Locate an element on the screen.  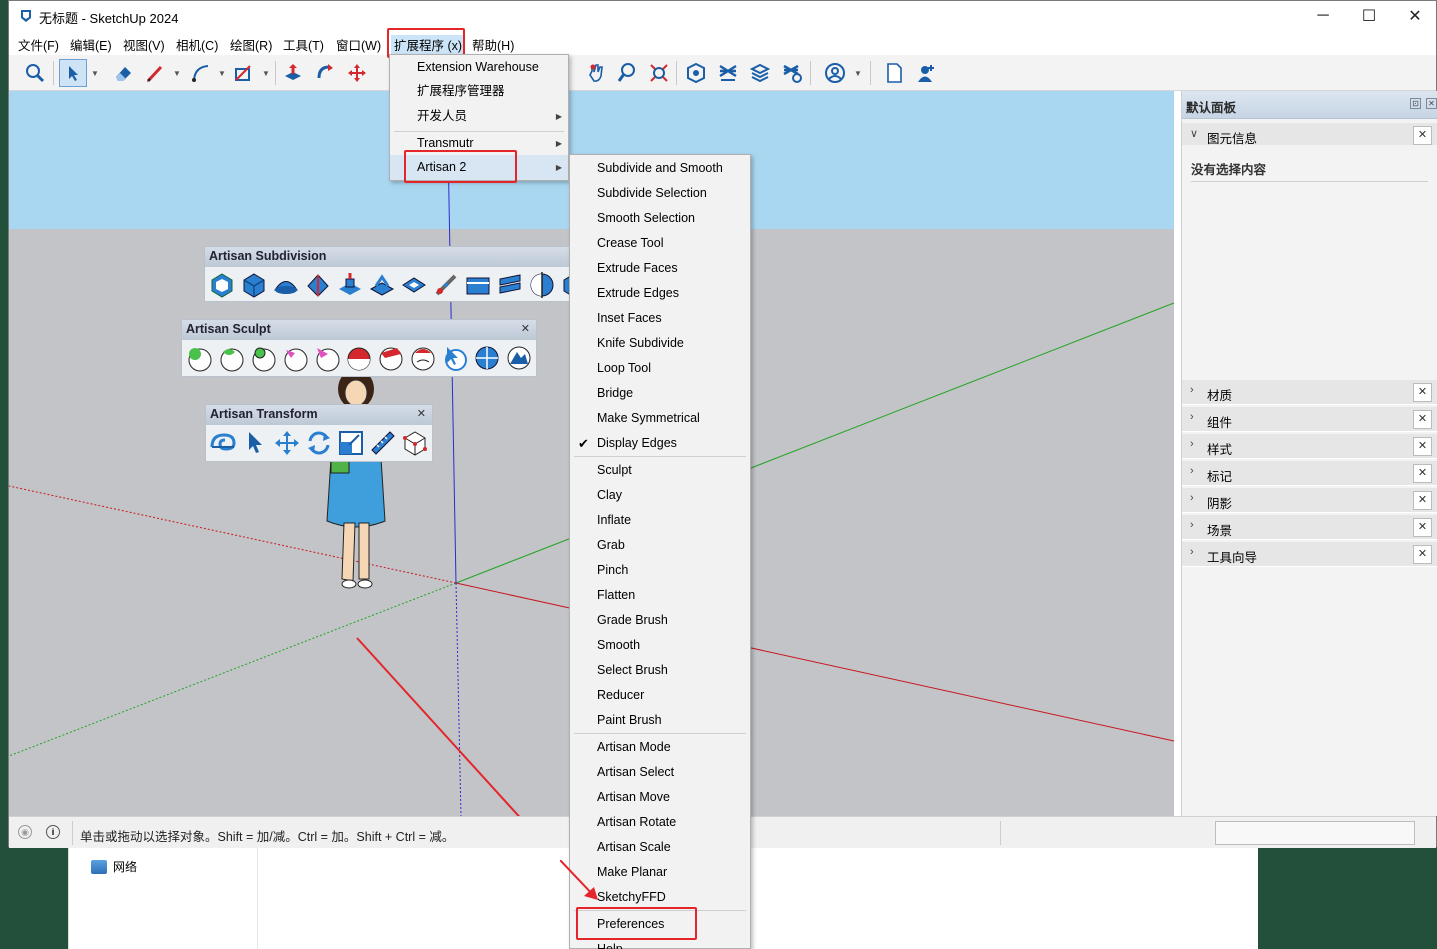
push-pull-icon is located at coordinates (293, 73).